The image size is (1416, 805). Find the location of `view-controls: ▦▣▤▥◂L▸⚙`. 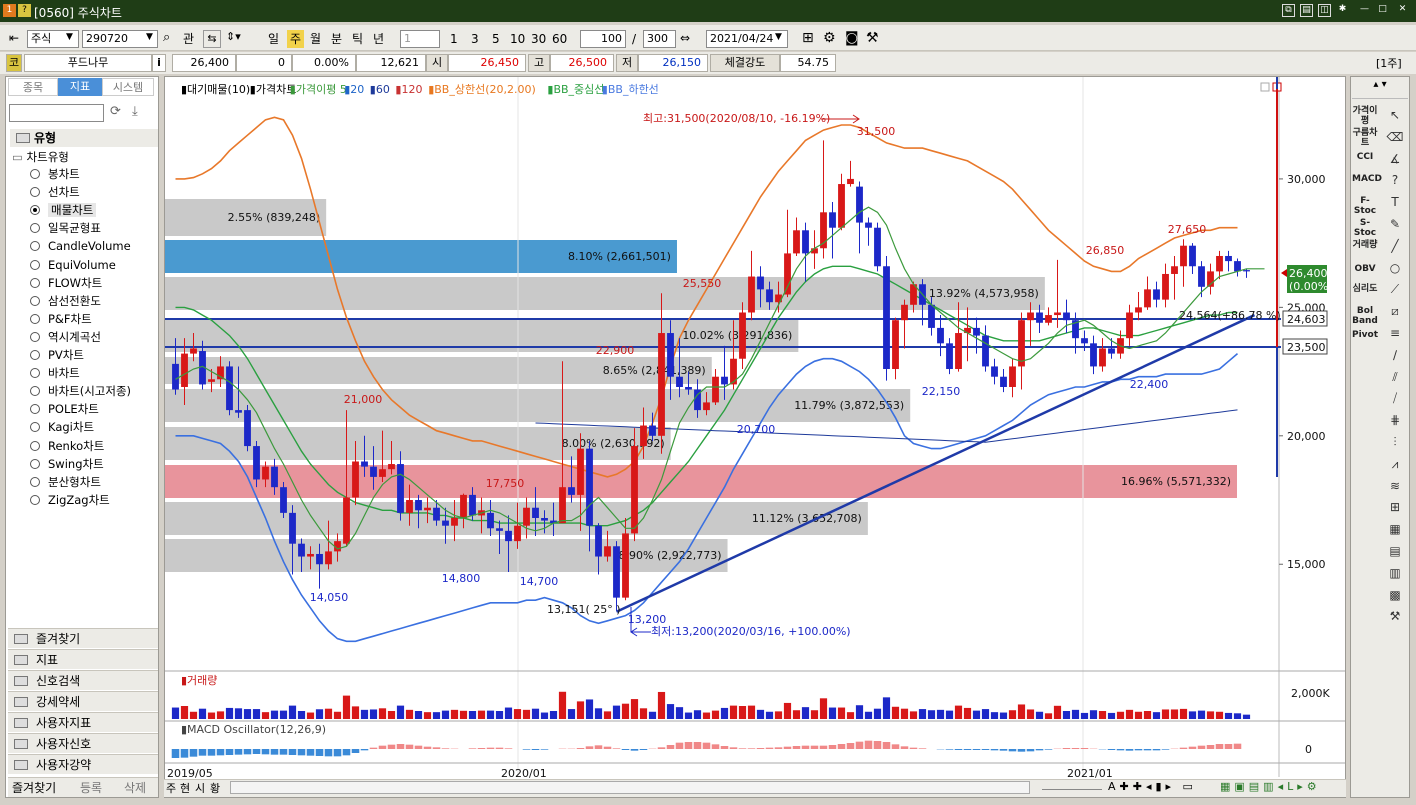

view-controls: ▦▣▤▥◂L▸⚙ is located at coordinates (1270, 786).